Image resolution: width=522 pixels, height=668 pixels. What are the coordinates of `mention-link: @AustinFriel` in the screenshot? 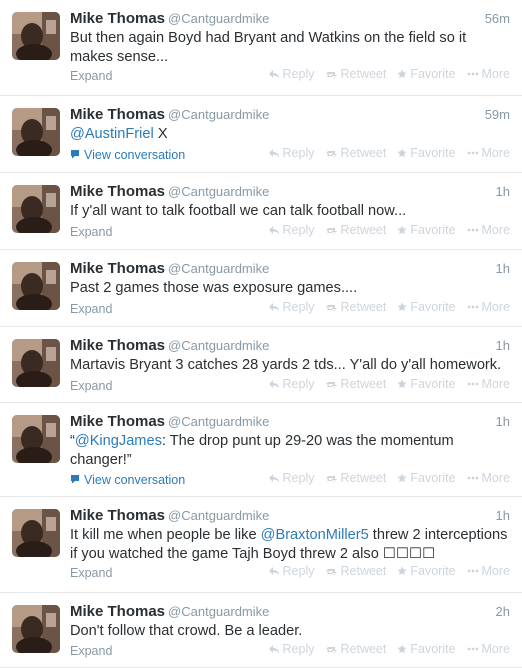 It's located at (112, 134).